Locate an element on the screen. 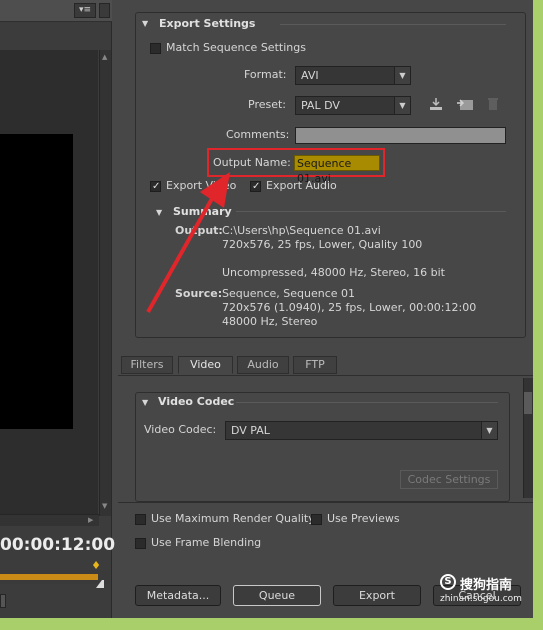 This screenshot has width=543, height=630. comments-label: Comments: is located at coordinates (258, 134).